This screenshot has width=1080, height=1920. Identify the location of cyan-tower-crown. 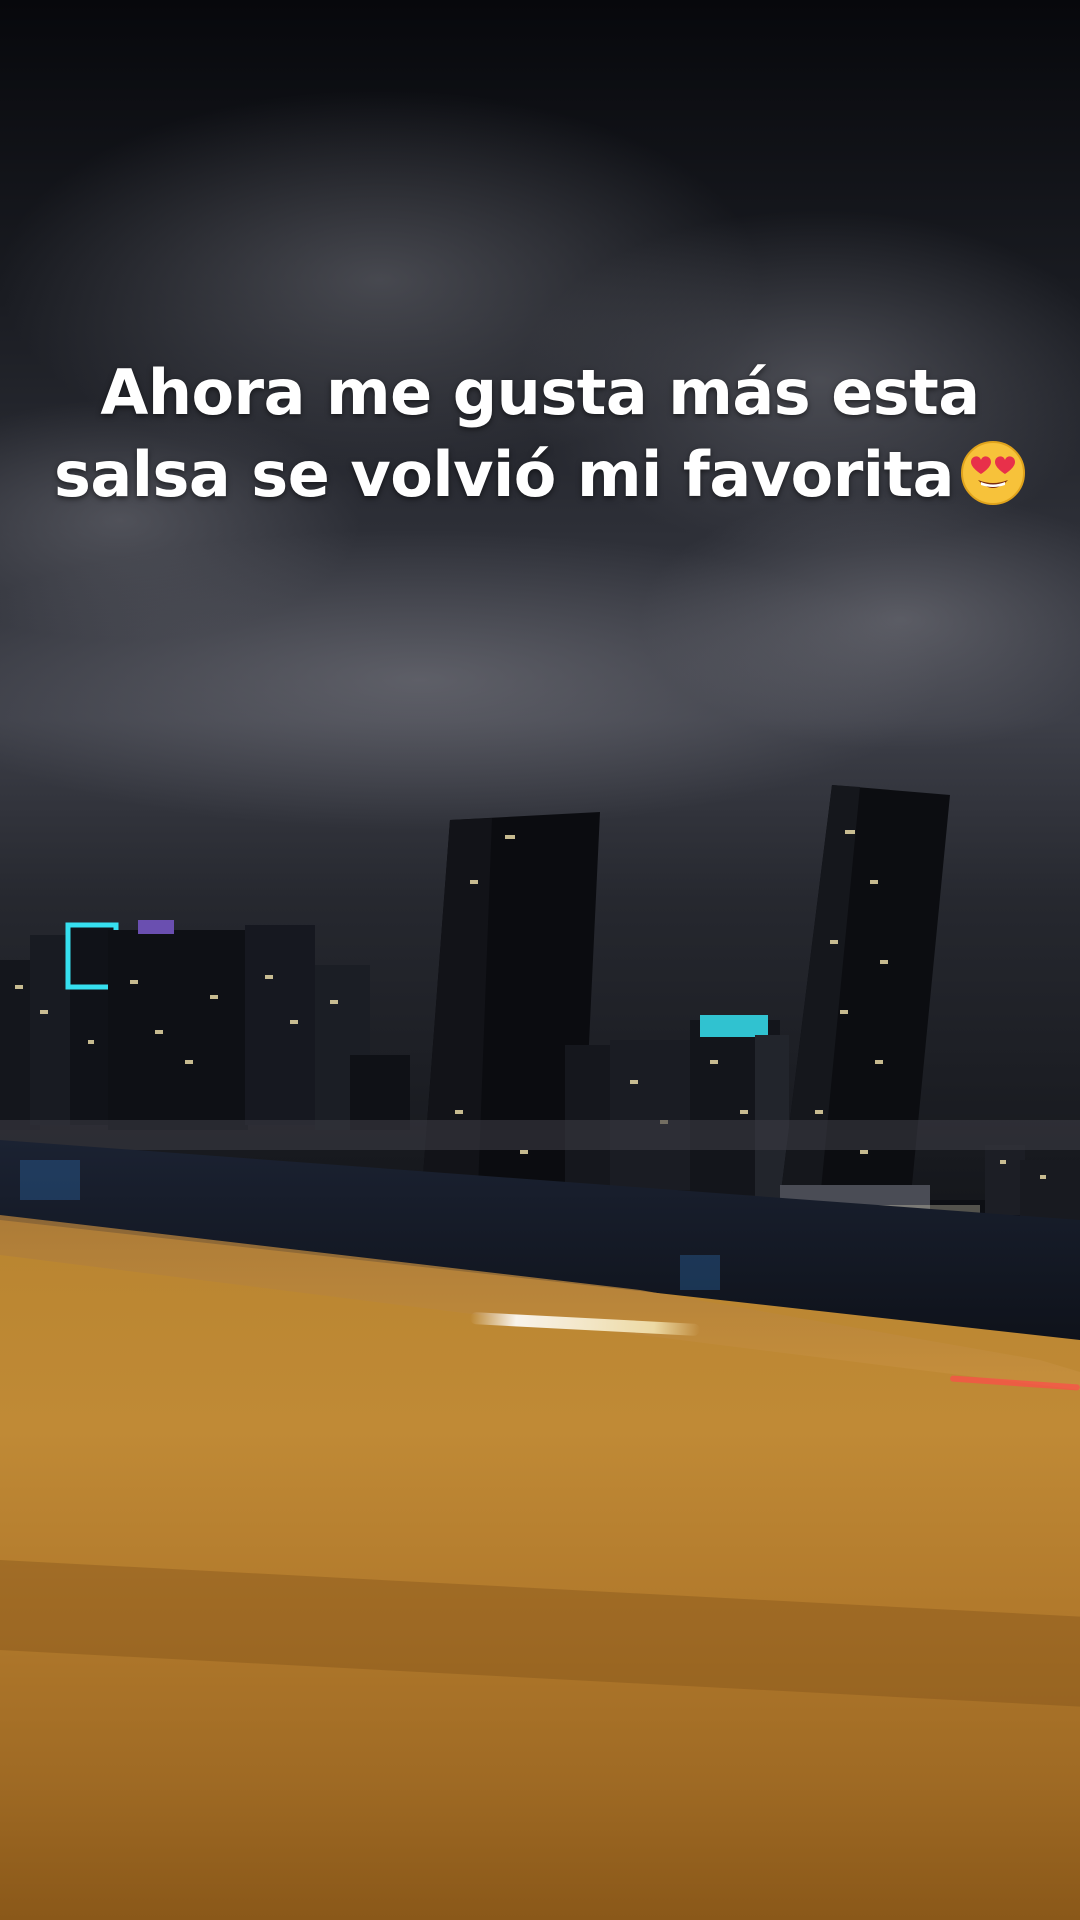
(734, 1026).